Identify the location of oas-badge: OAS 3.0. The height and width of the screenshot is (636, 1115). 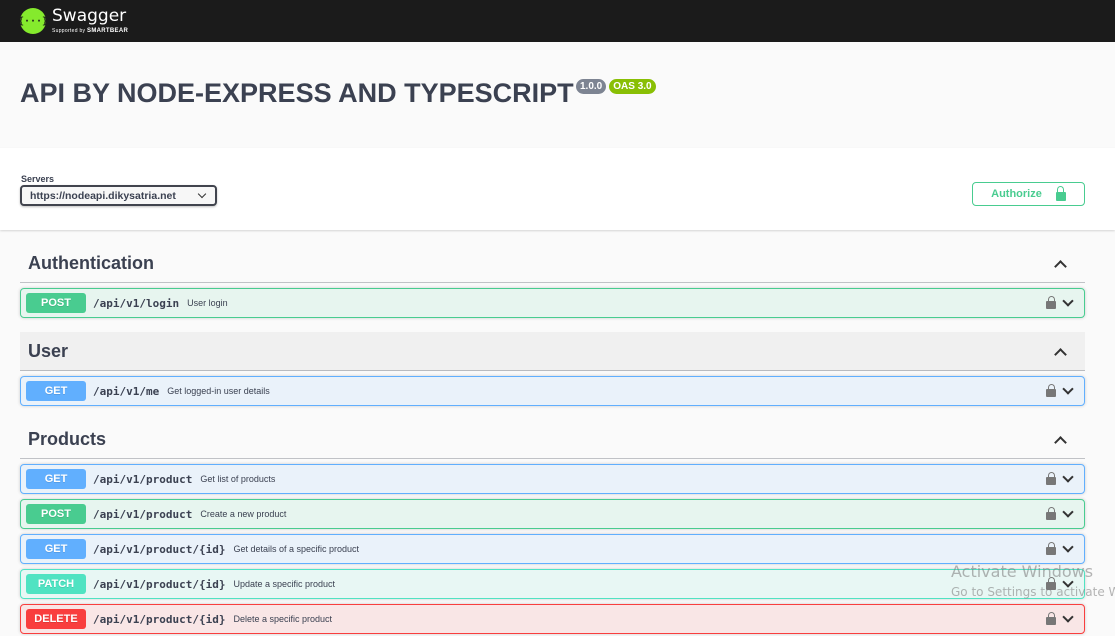
(632, 86).